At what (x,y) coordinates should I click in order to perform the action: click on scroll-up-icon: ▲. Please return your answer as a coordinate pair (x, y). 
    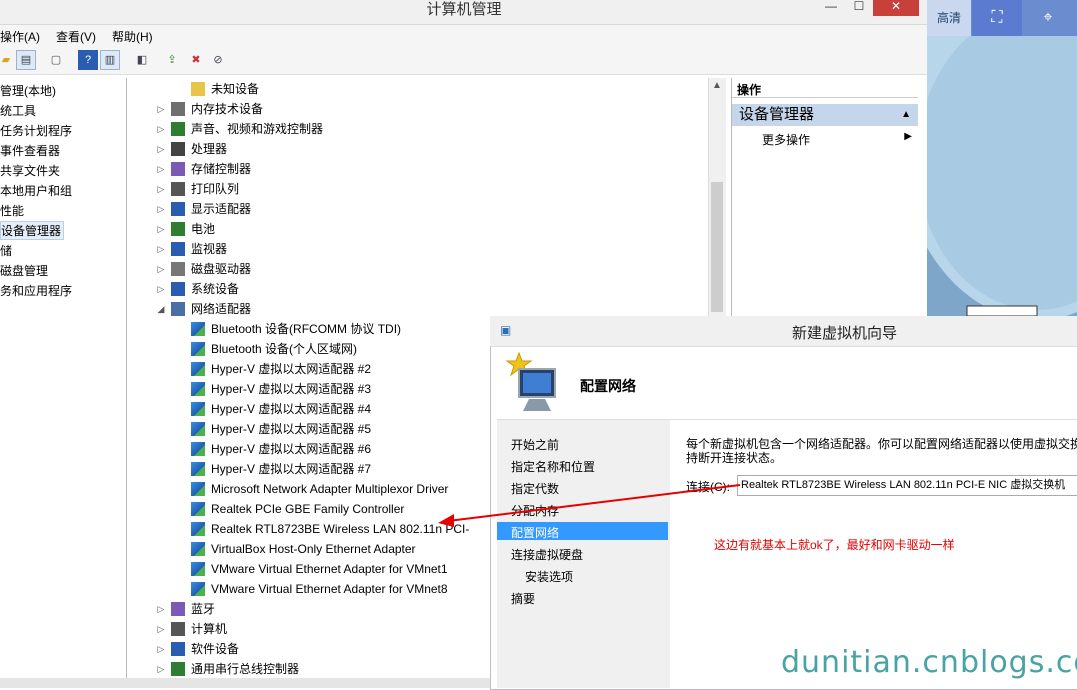
    Looking at the image, I should click on (717, 85).